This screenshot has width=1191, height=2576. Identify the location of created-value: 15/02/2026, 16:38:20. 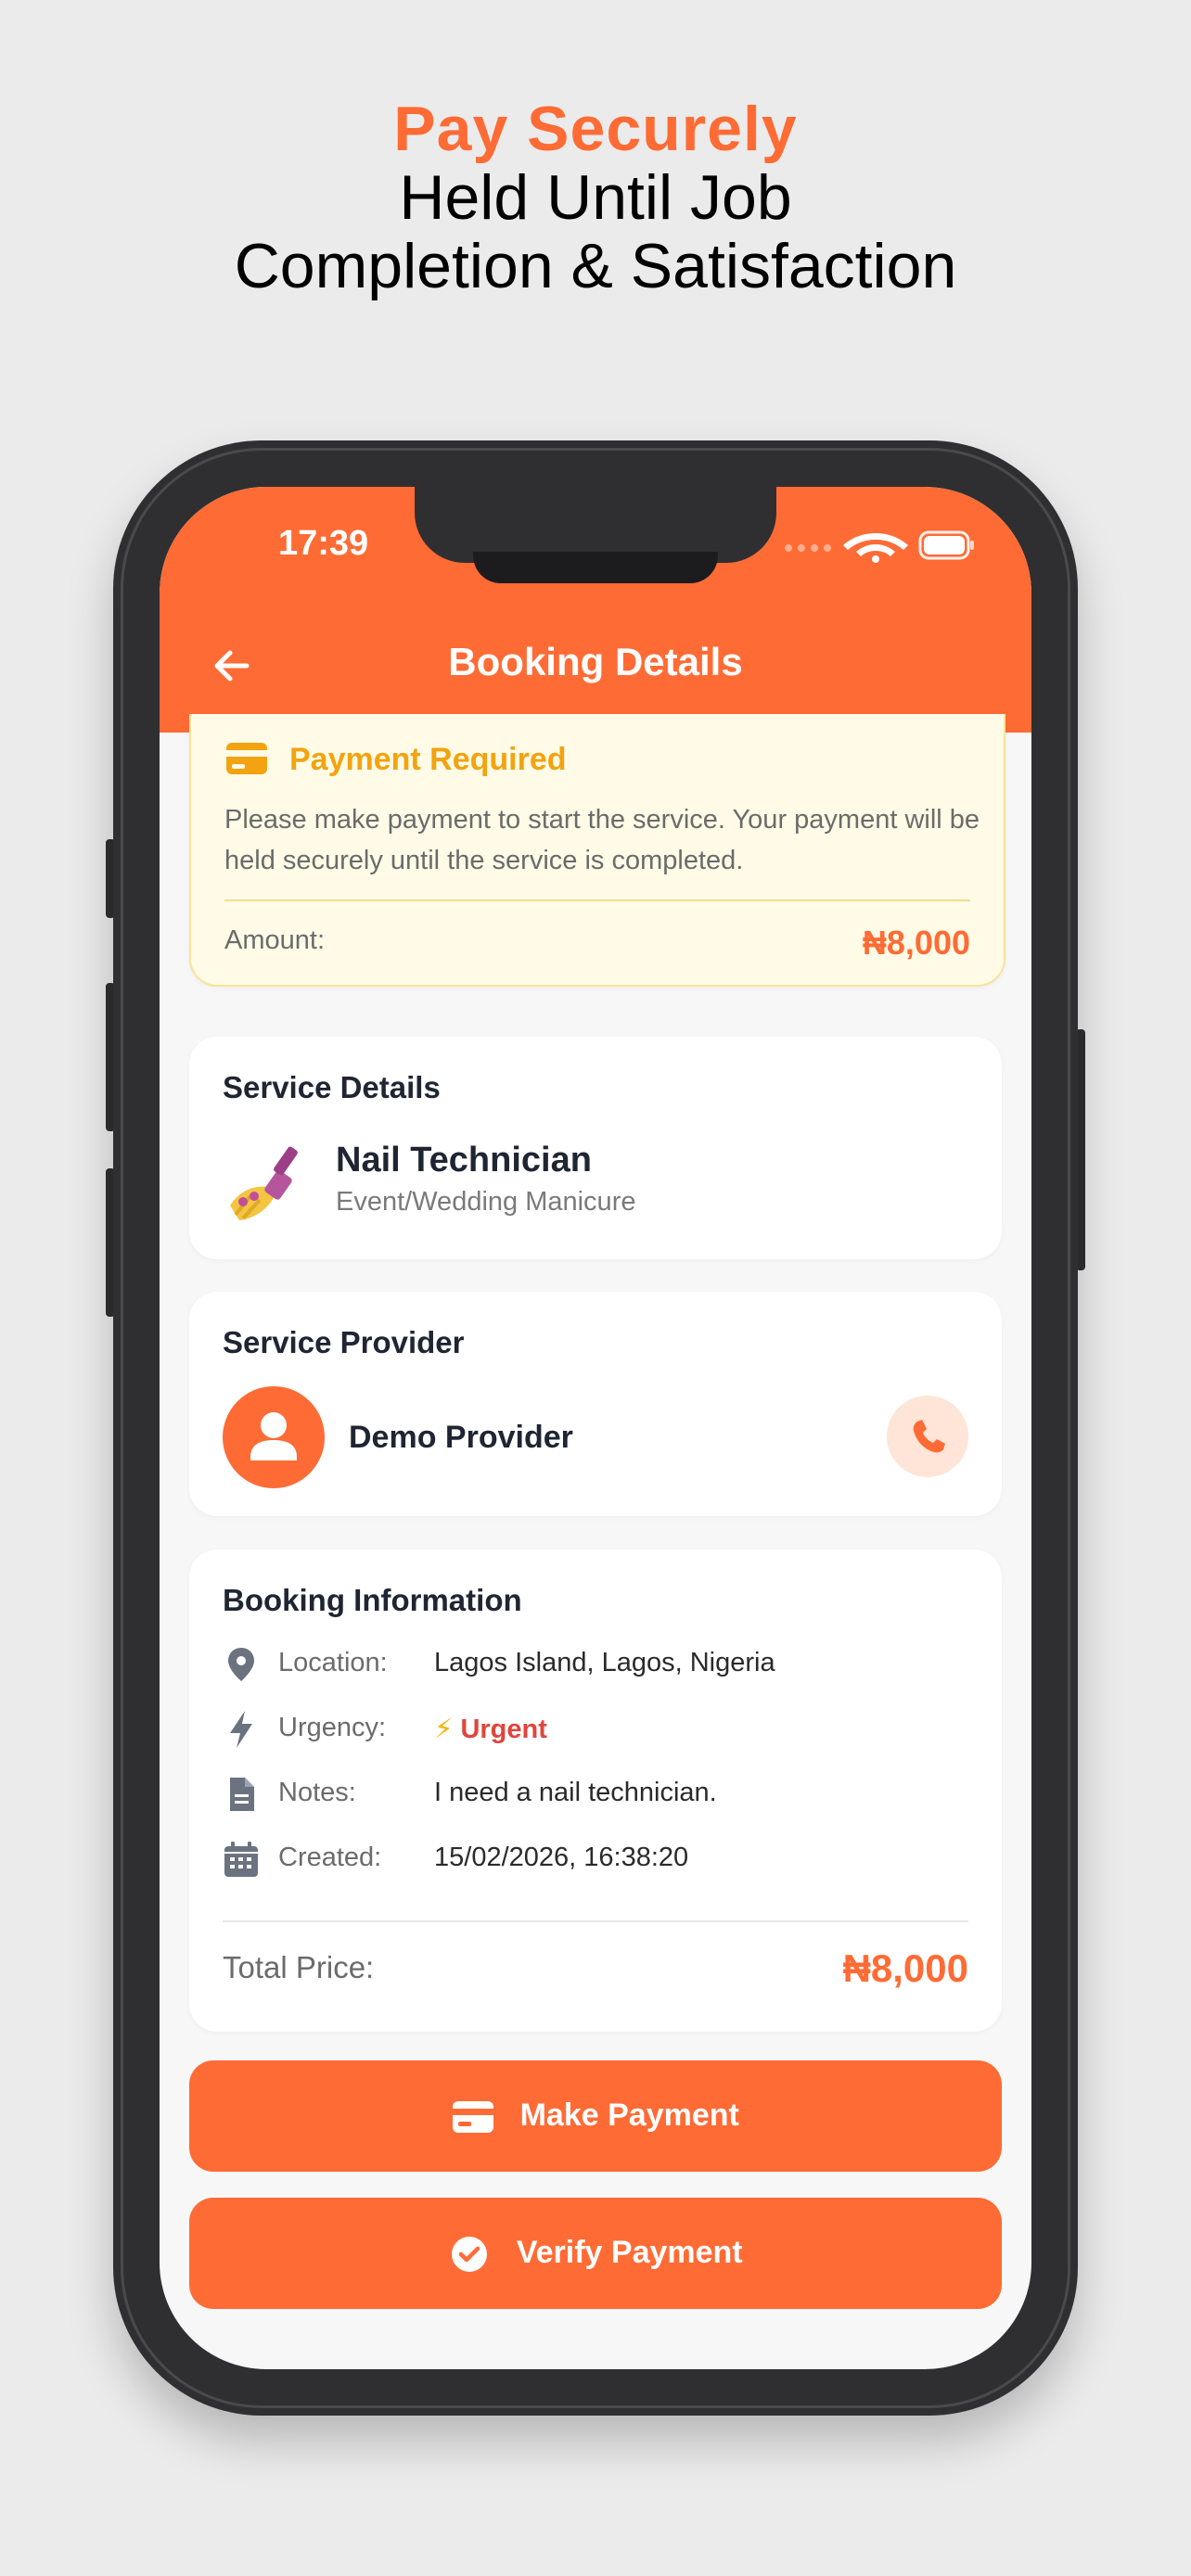
(561, 1858).